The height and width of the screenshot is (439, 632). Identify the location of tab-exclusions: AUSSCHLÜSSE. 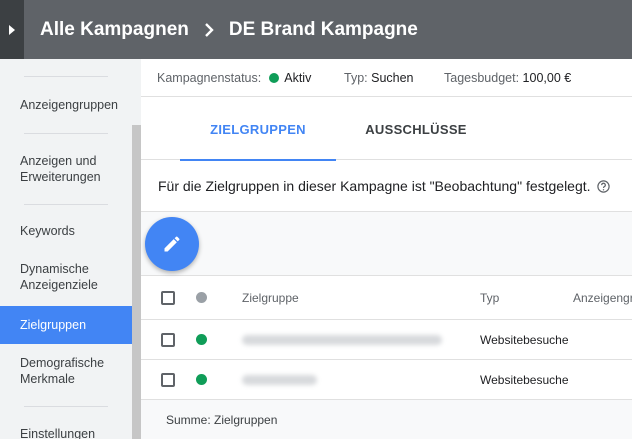
(416, 129).